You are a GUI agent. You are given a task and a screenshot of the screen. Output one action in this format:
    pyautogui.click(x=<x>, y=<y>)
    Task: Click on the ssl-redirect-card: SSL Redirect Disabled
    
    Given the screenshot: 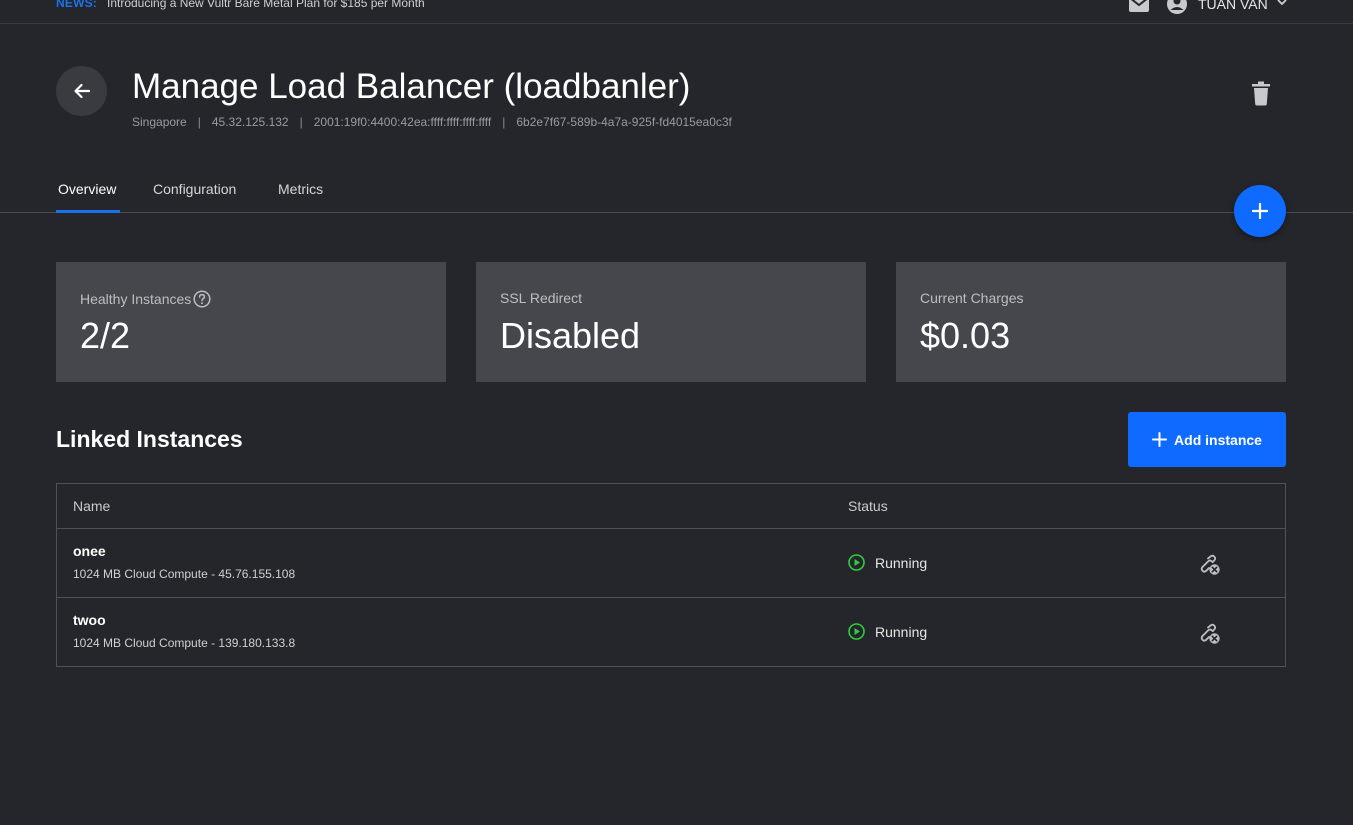 What is the action you would take?
    pyautogui.click(x=671, y=322)
    